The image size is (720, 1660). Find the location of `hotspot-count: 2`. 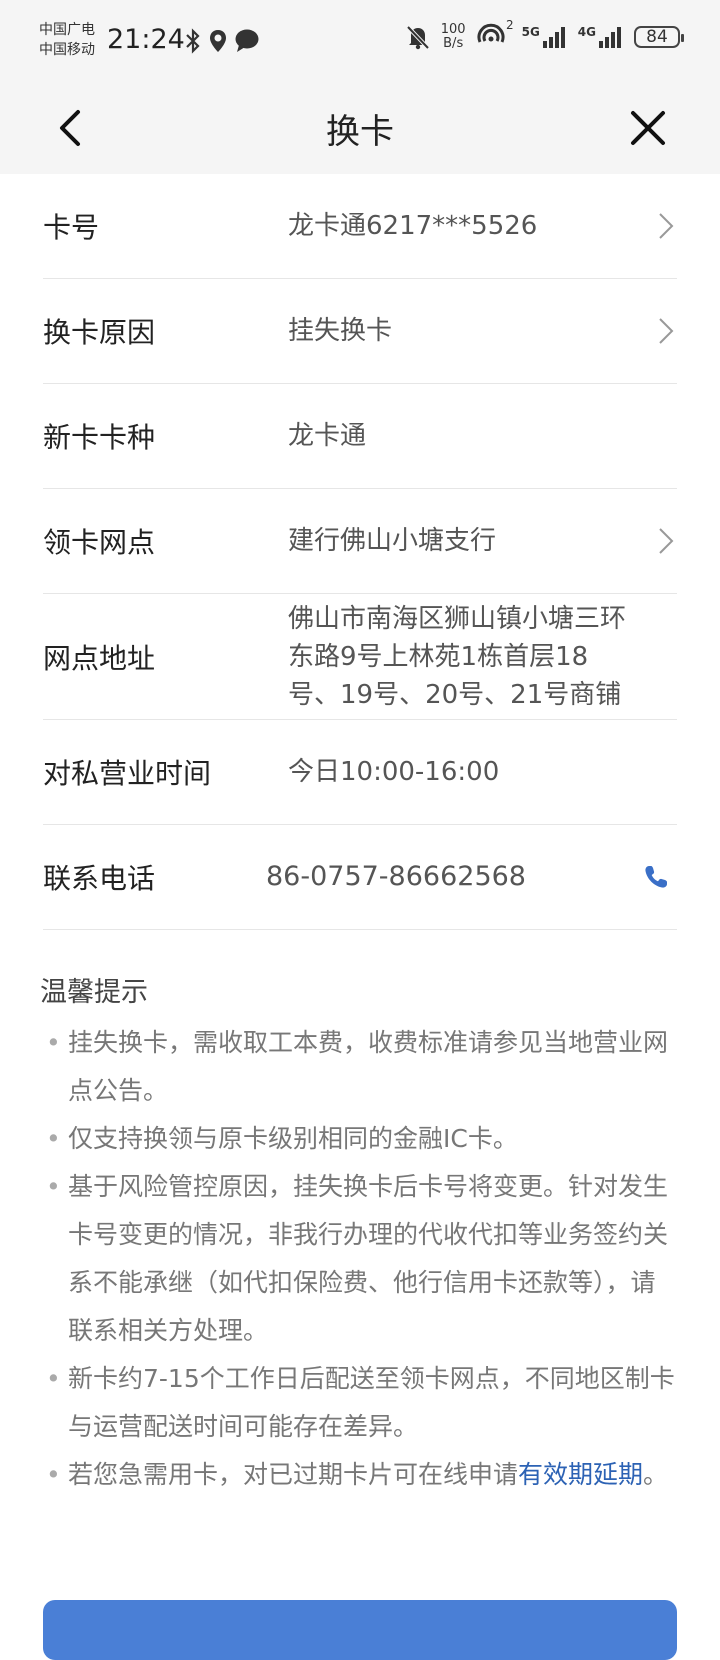

hotspot-count: 2 is located at coordinates (509, 25).